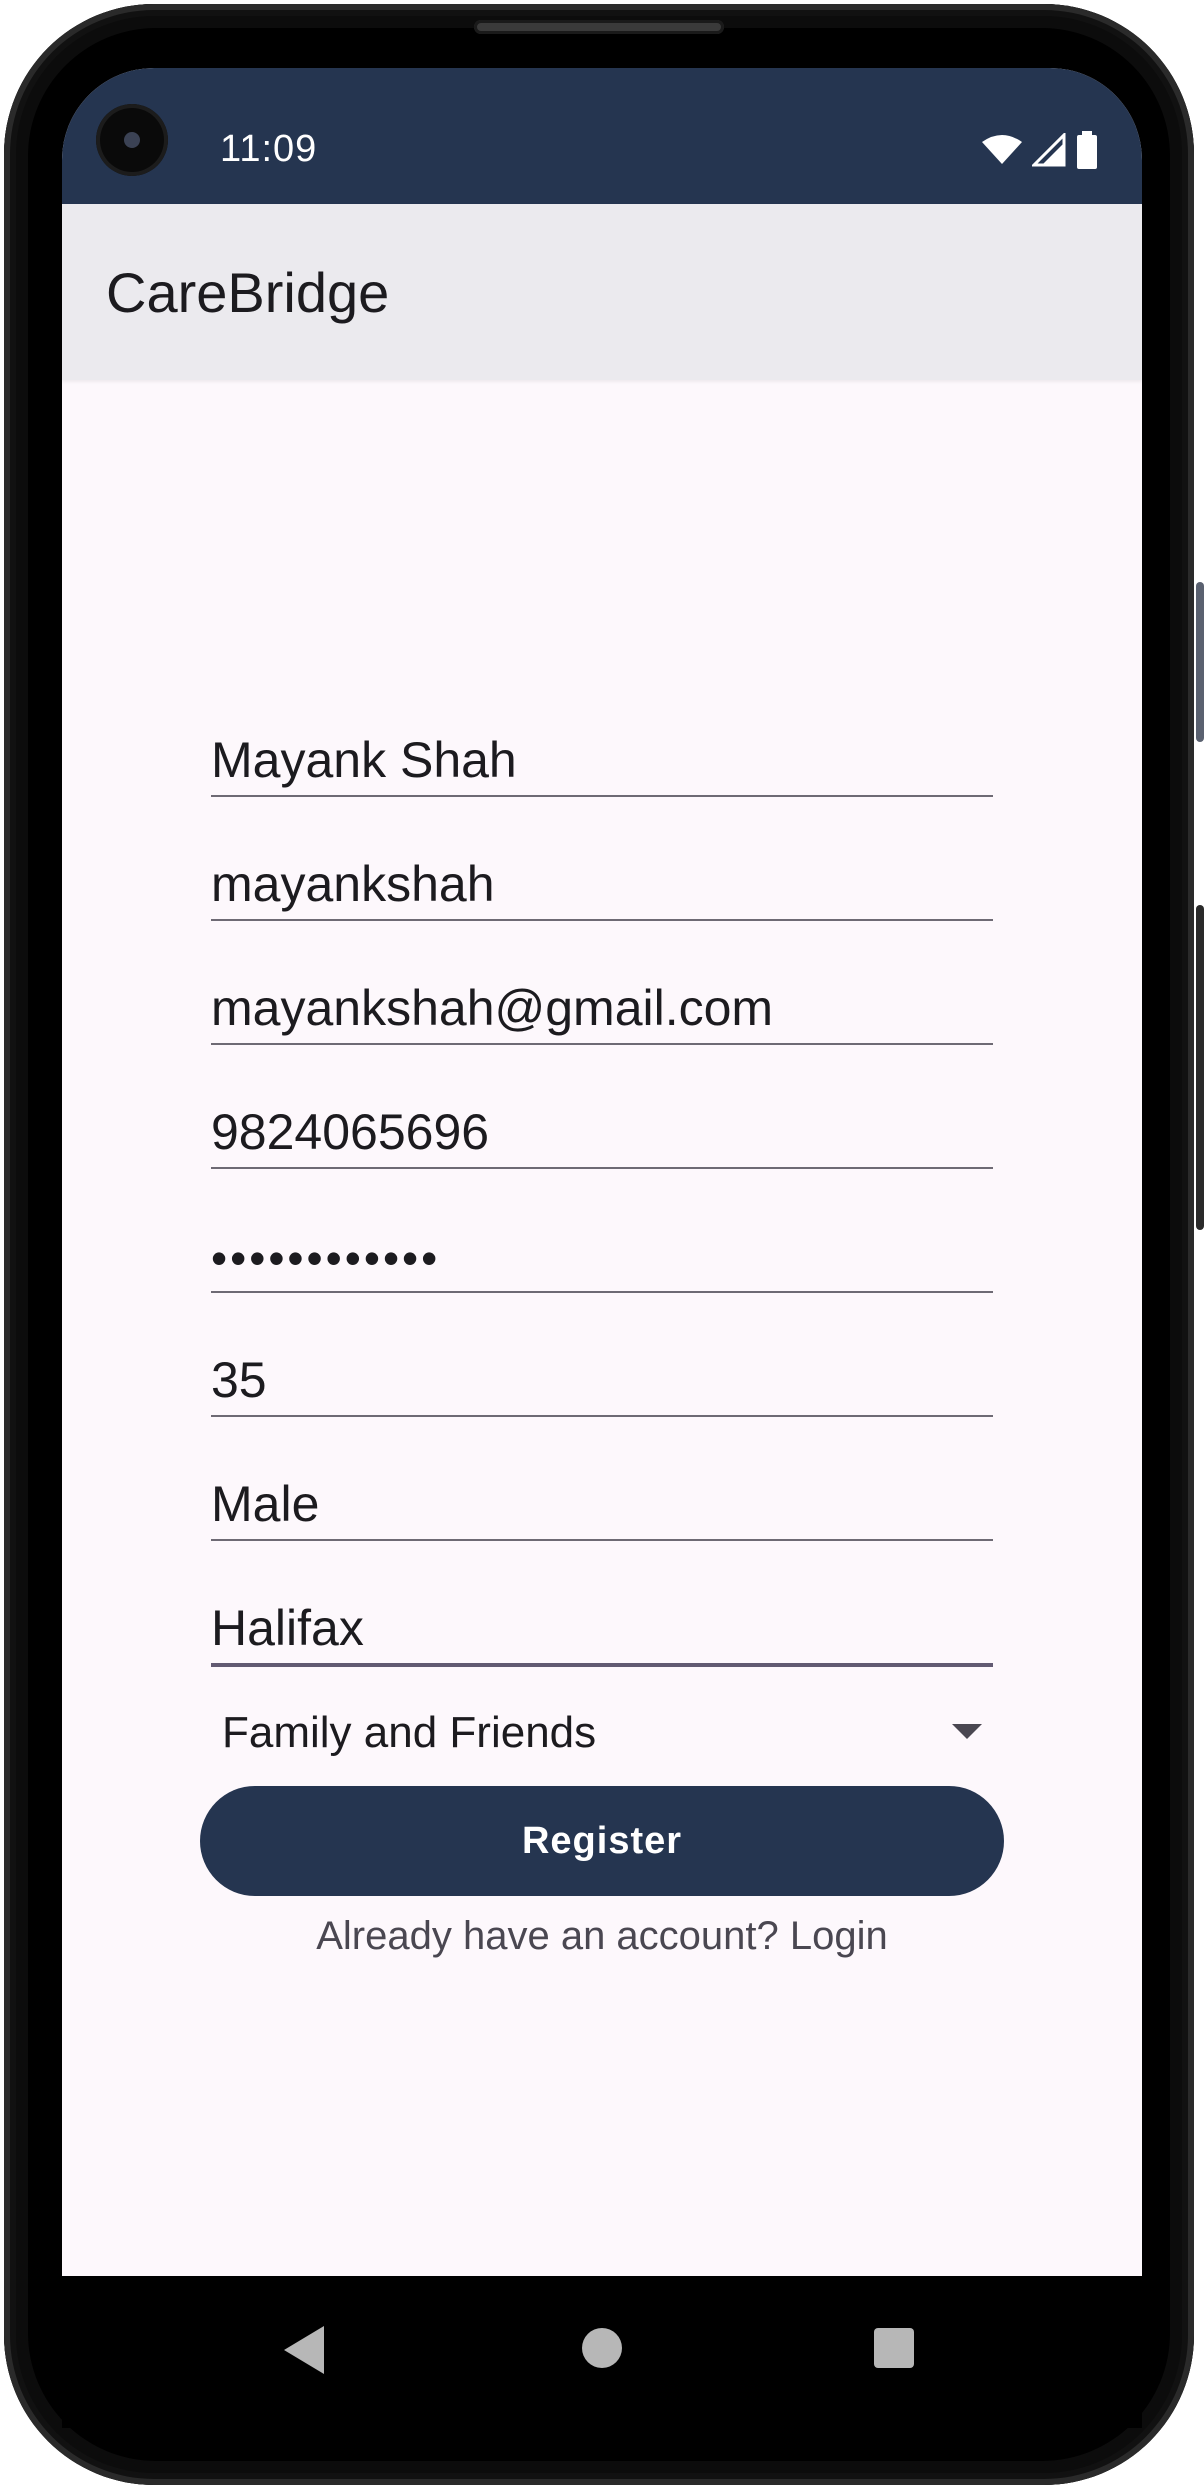 This screenshot has height=2491, width=1204. I want to click on wifi-icon, so click(1002, 149).